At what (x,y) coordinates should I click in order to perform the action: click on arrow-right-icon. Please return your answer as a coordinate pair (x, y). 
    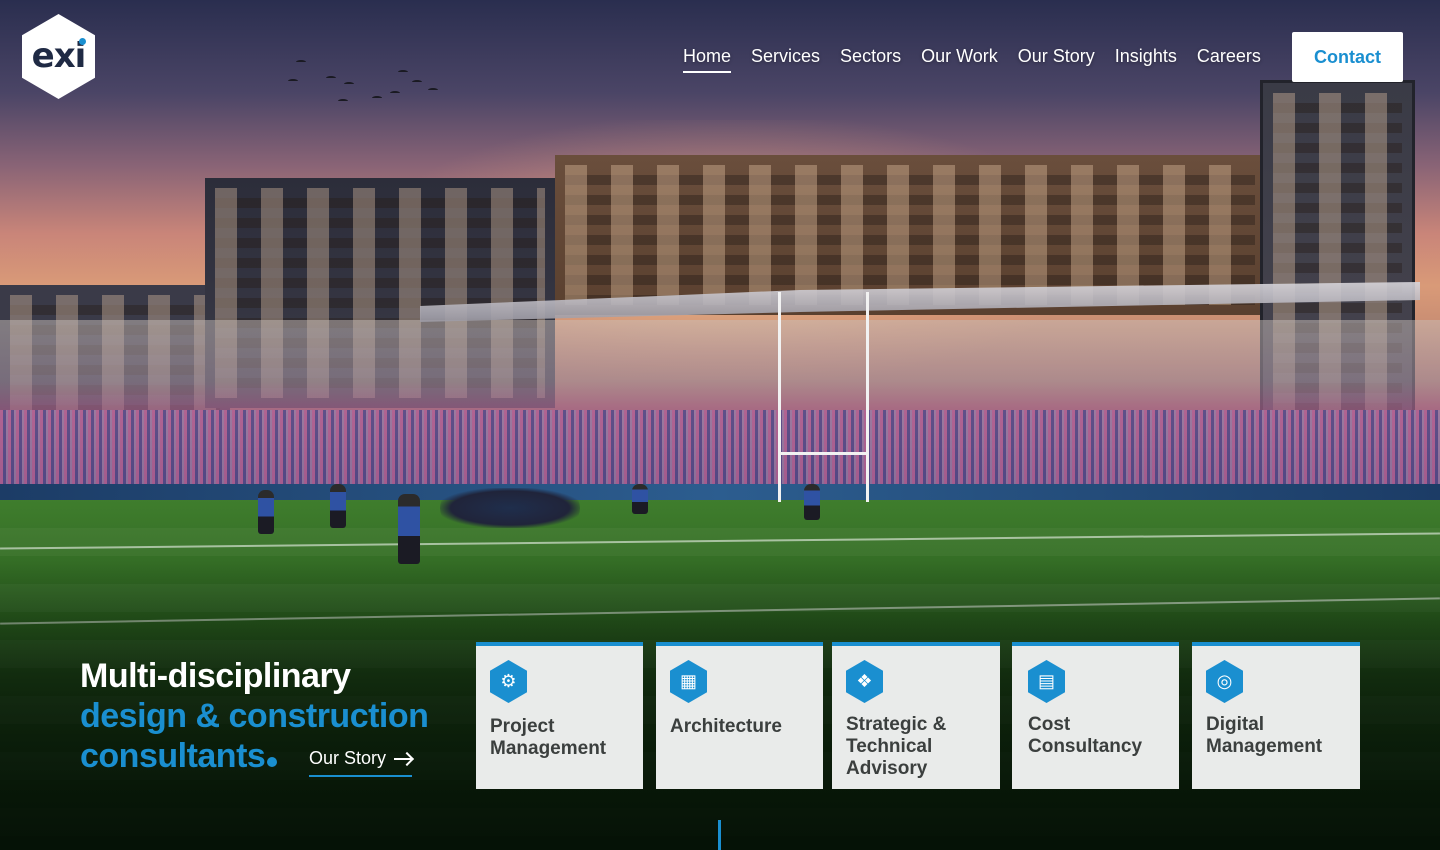
    Looking at the image, I should click on (403, 758).